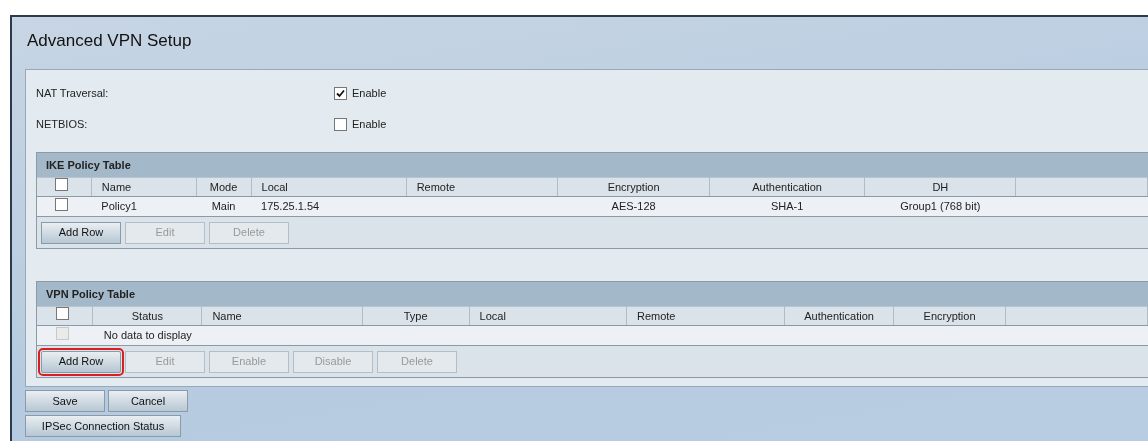  What do you see at coordinates (223, 206) in the screenshot?
I see `table-cell: Main` at bounding box center [223, 206].